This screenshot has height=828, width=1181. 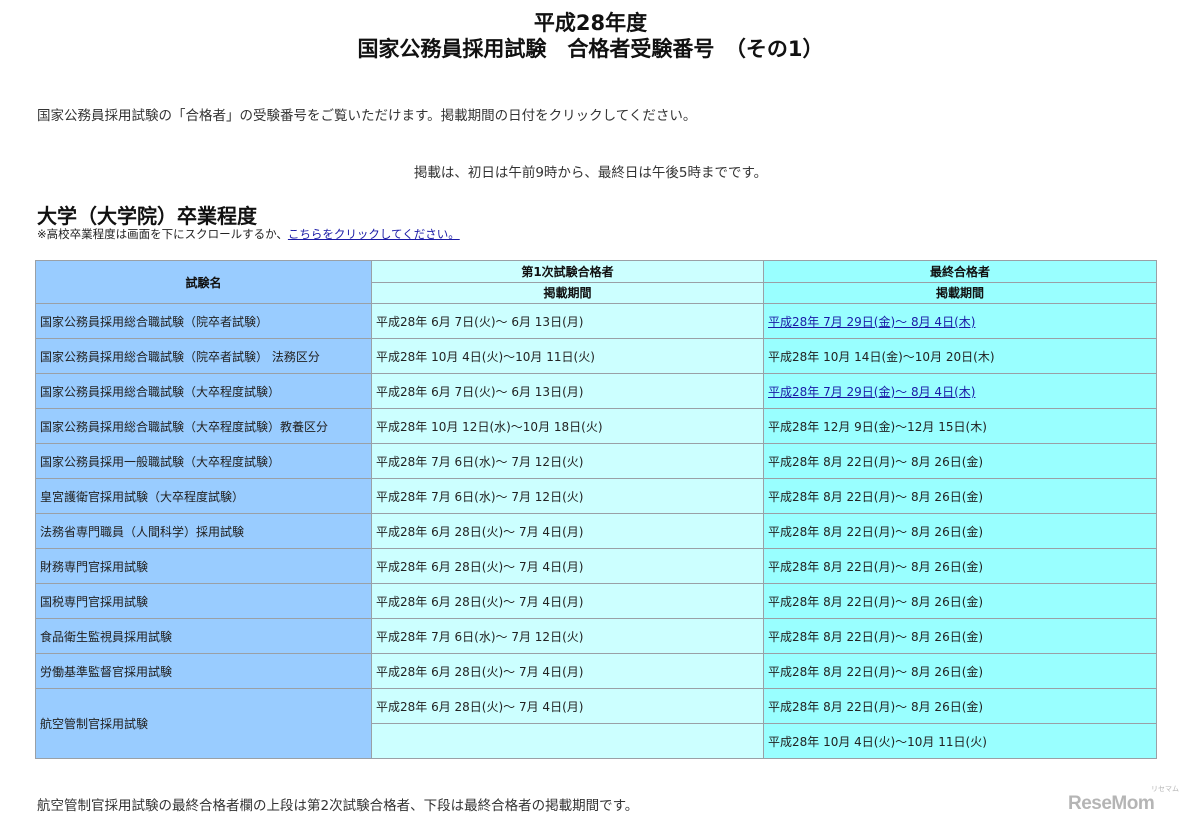 I want to click on exam-name-cell: 国税専門官採用試験, so click(x=203, y=601).